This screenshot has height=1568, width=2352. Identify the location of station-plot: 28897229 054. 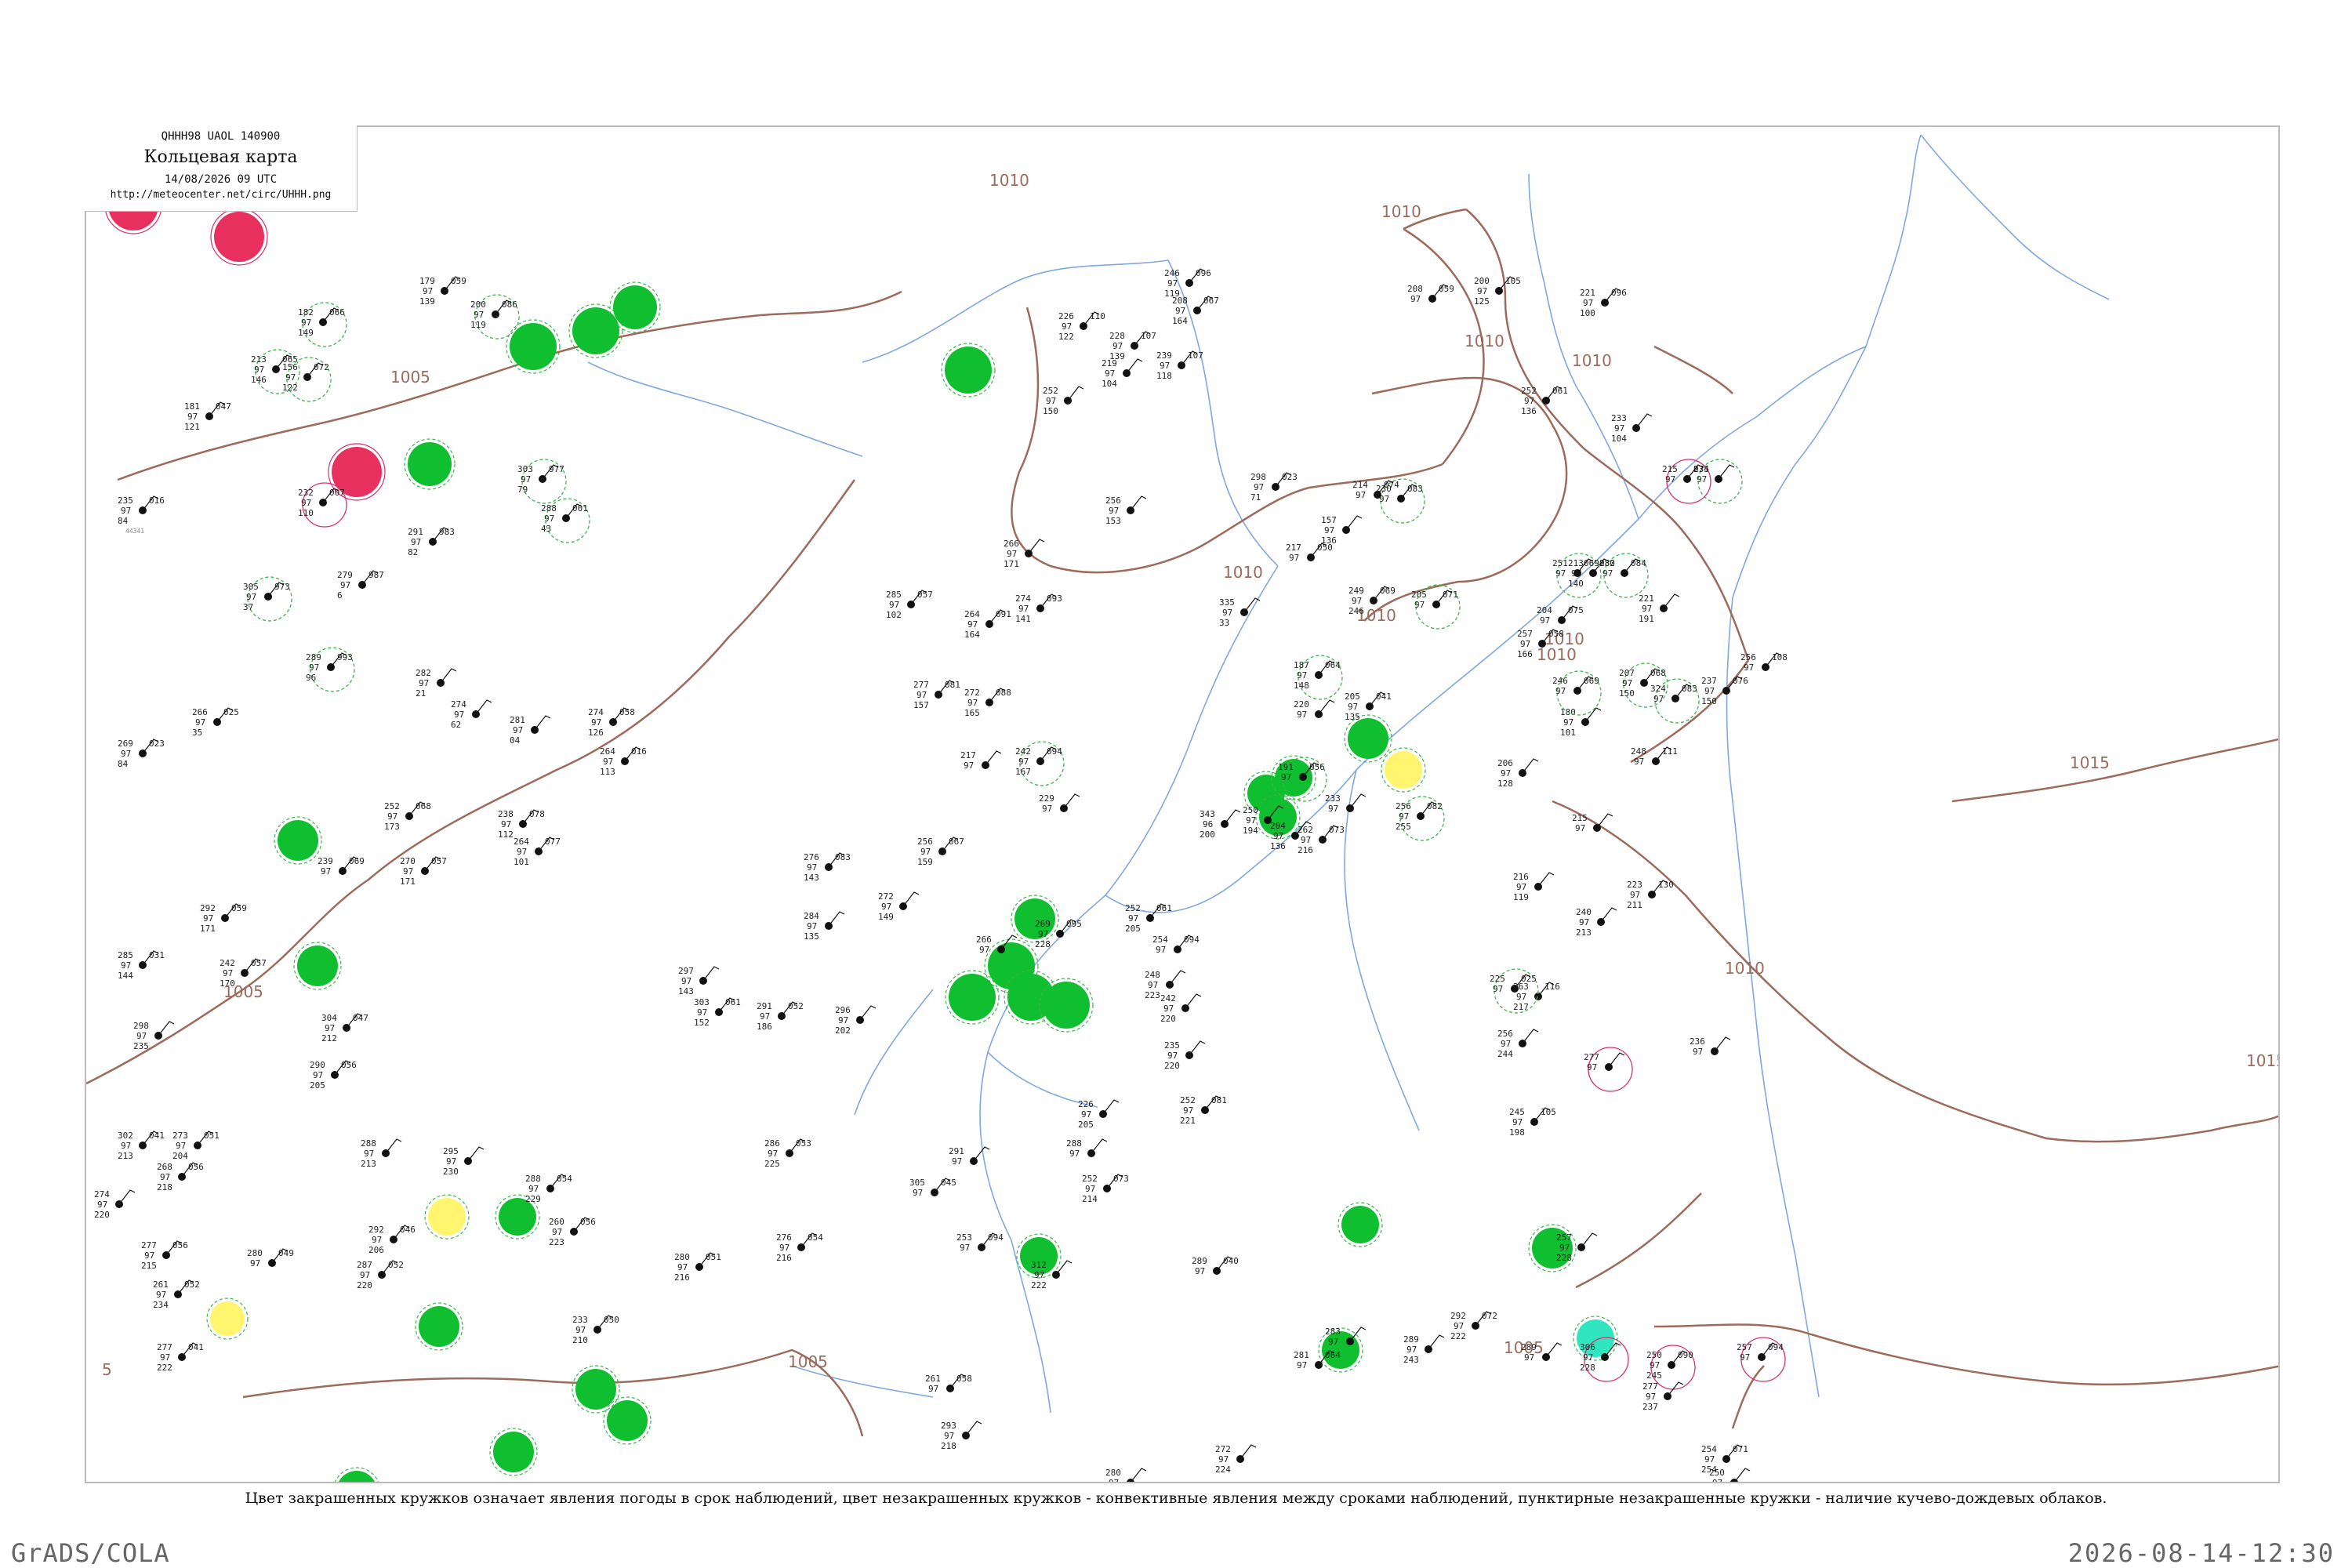
(548, 1189).